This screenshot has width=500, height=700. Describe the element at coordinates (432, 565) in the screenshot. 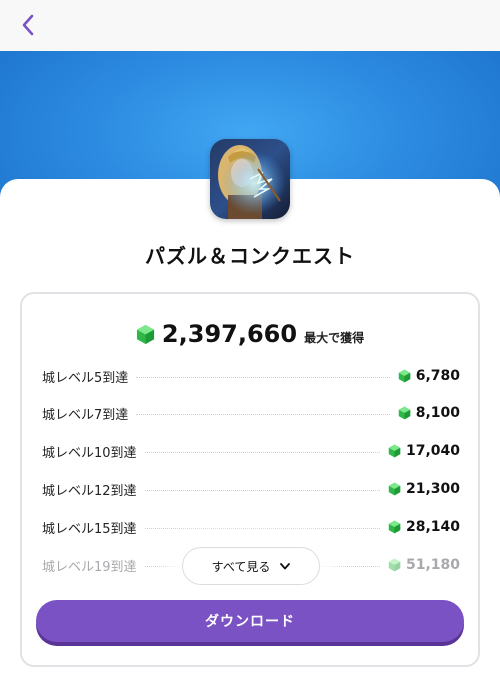

I see `milestone-amount: 51,180` at that location.